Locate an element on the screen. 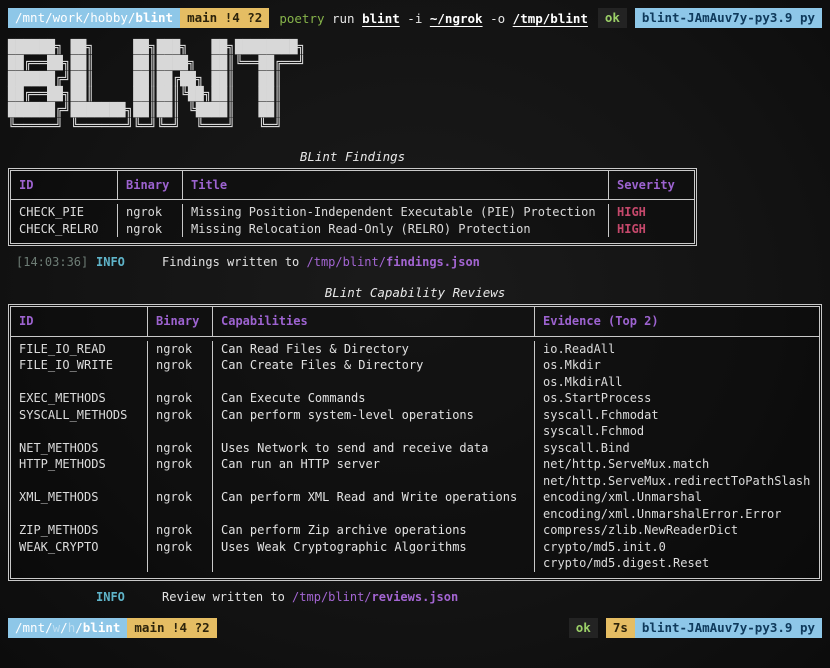 The width and height of the screenshot is (830, 668). top-prompt-right: ok blint-JAmAuv7y-py3.9 py is located at coordinates (709, 18).